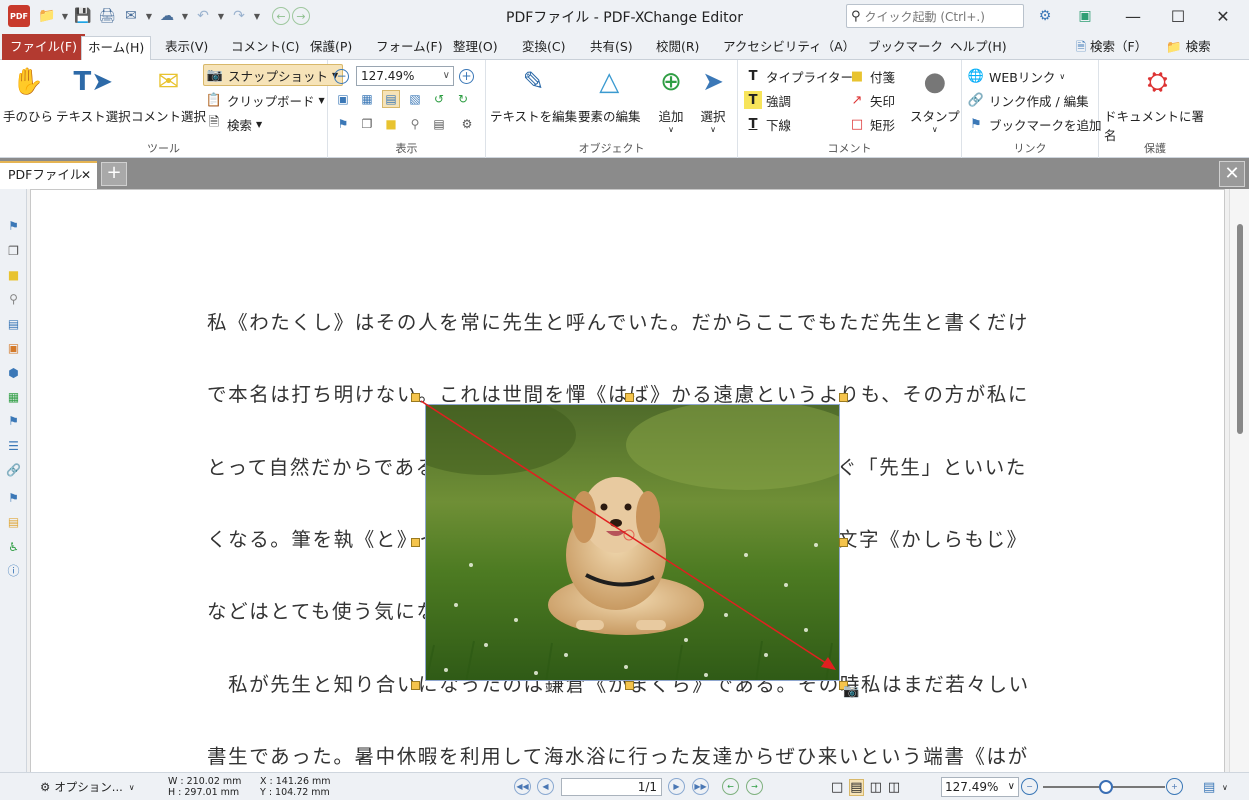  I want to click on menu-bookmark: ブックマーク, so click(905, 48).